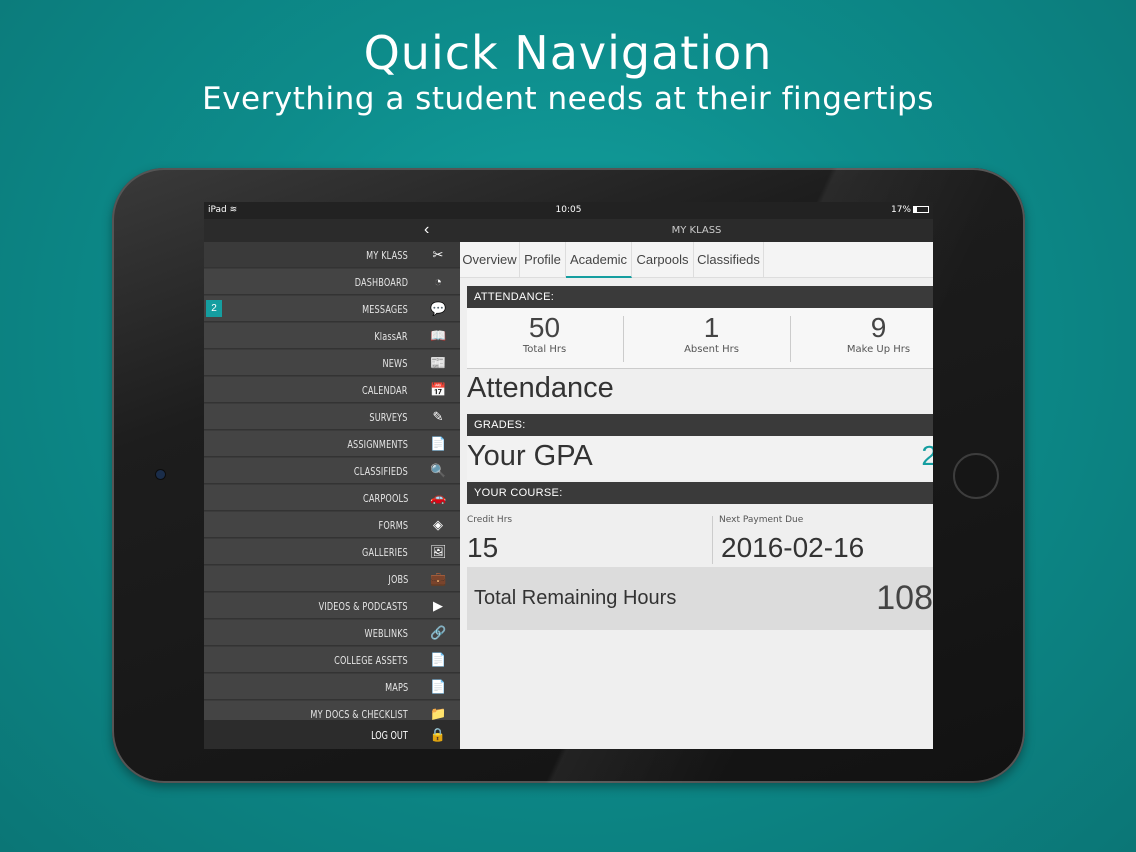 Image resolution: width=1136 pixels, height=852 pixels. Describe the element at coordinates (397, 579) in the screenshot. I see `sidebar-item-label: JOBS` at that location.